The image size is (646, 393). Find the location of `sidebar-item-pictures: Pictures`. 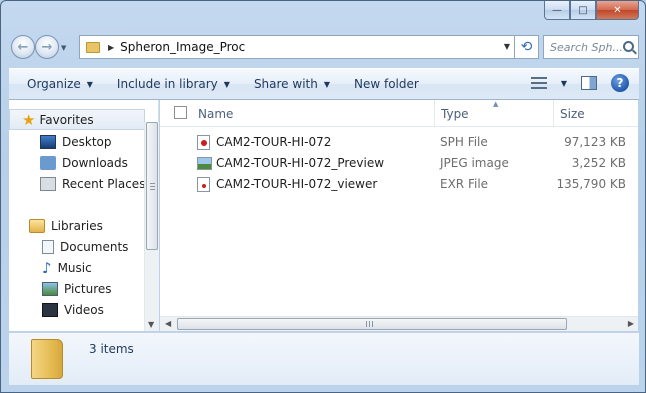

sidebar-item-pictures: Pictures is located at coordinates (77, 288).